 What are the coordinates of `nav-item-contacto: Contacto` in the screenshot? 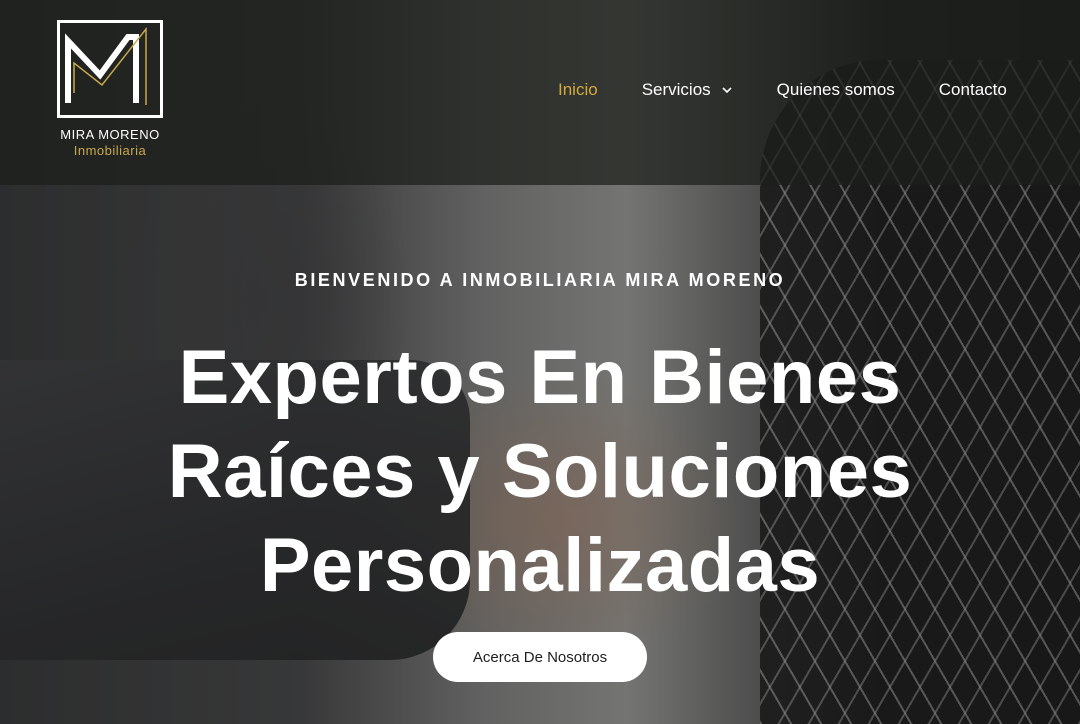 It's located at (973, 90).